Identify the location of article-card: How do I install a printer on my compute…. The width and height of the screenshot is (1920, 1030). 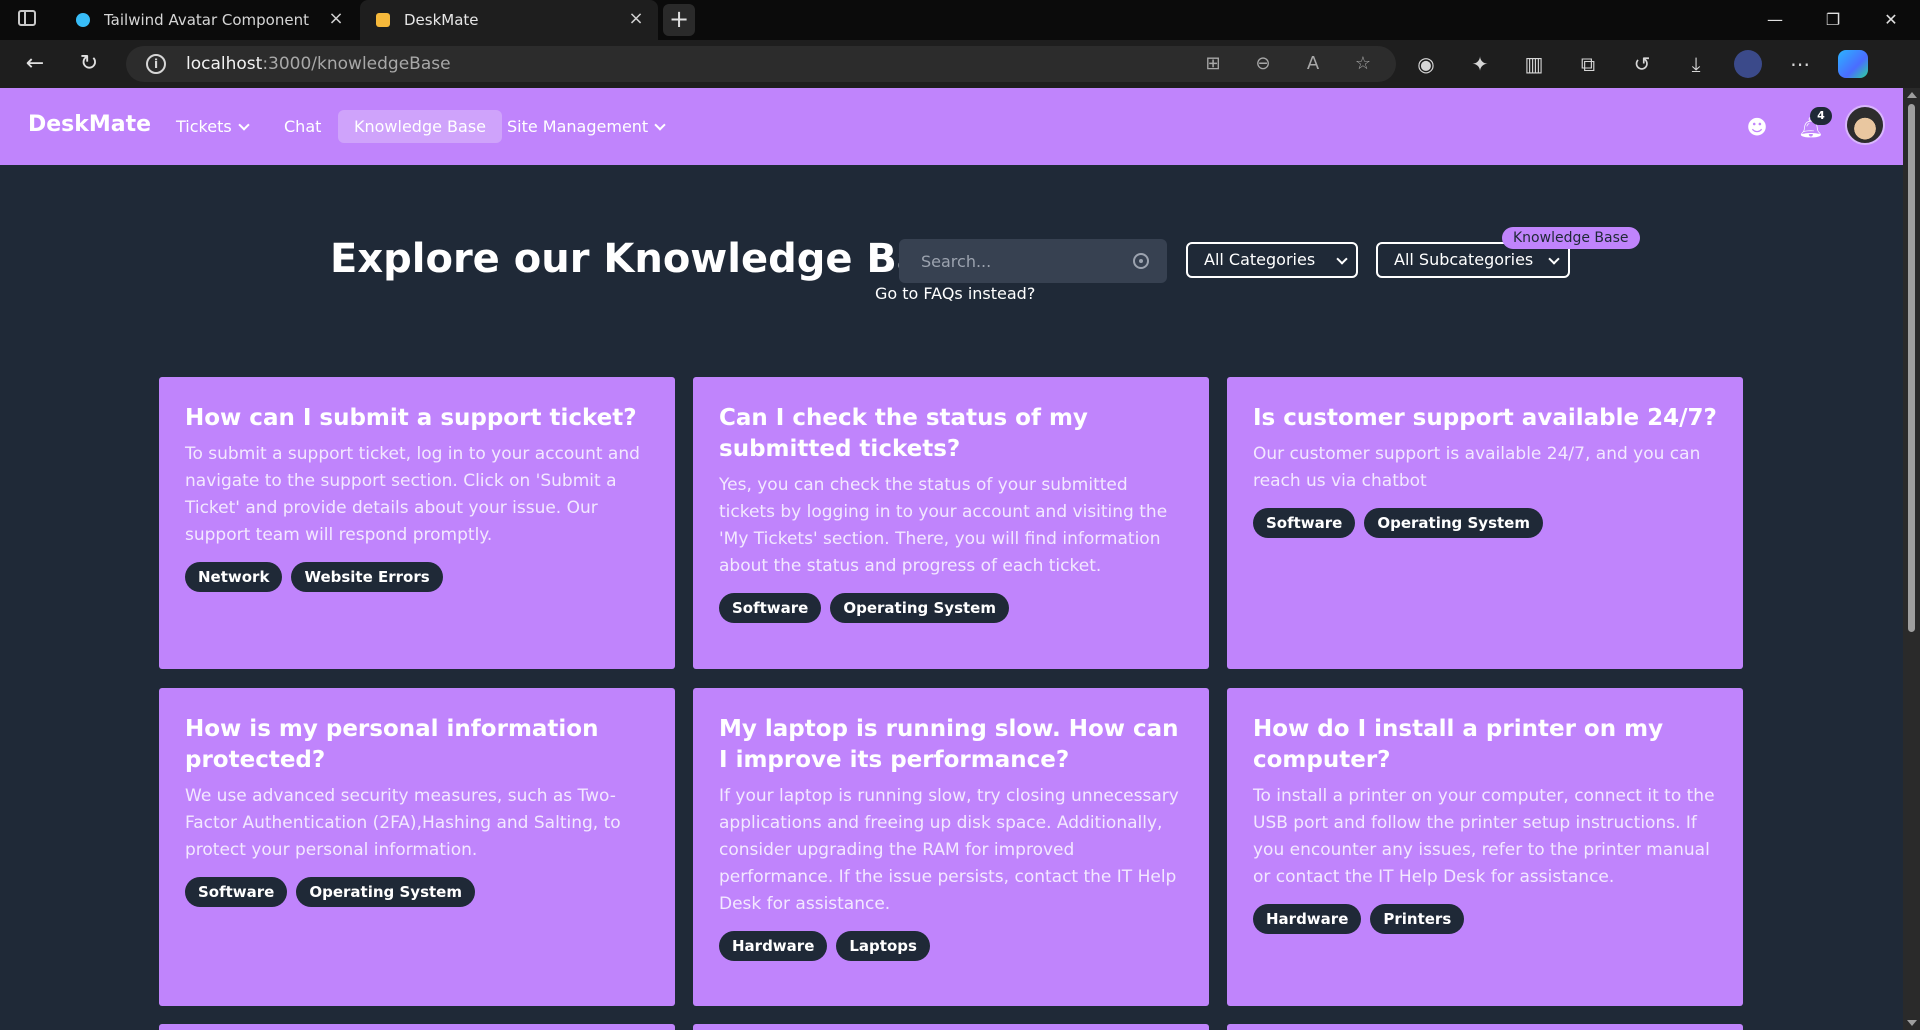
(1485, 847).